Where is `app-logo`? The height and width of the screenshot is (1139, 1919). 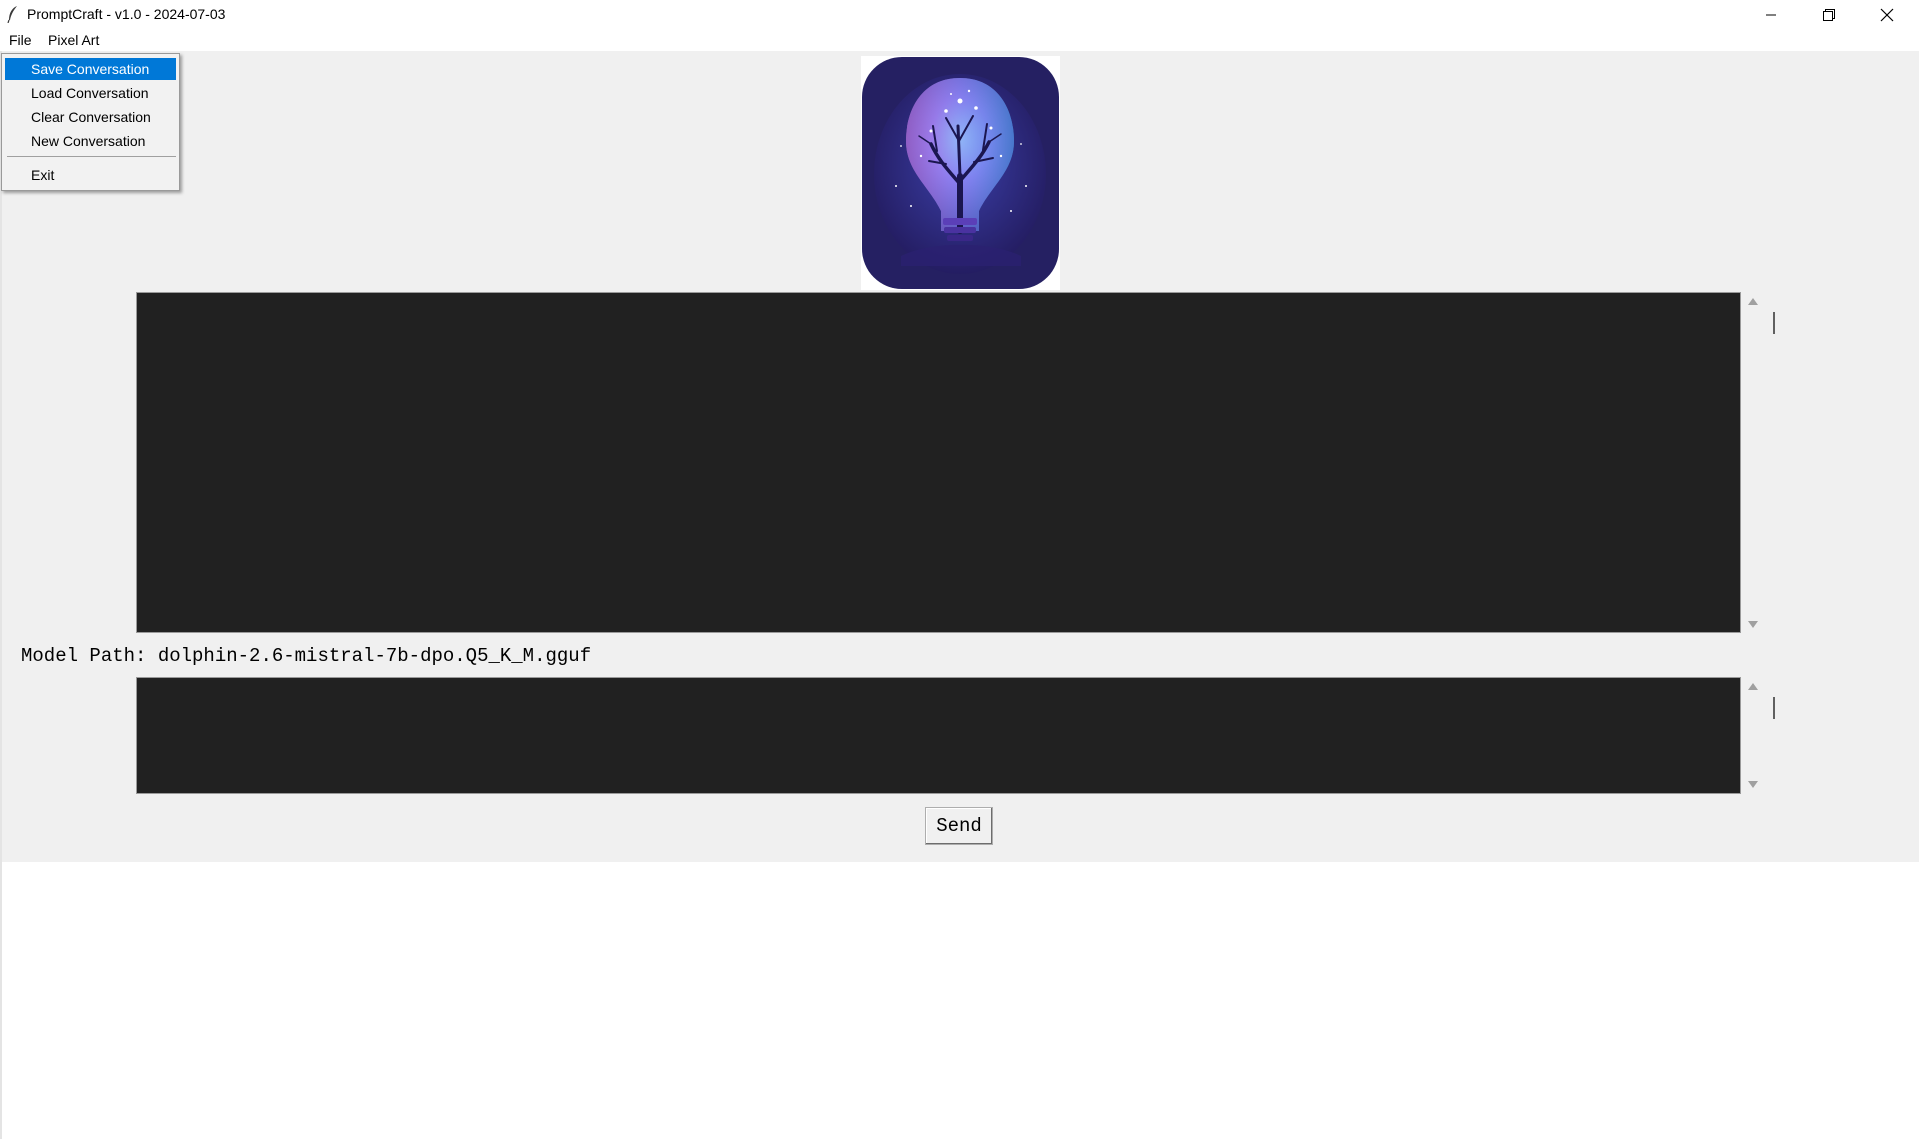
app-logo is located at coordinates (960, 173).